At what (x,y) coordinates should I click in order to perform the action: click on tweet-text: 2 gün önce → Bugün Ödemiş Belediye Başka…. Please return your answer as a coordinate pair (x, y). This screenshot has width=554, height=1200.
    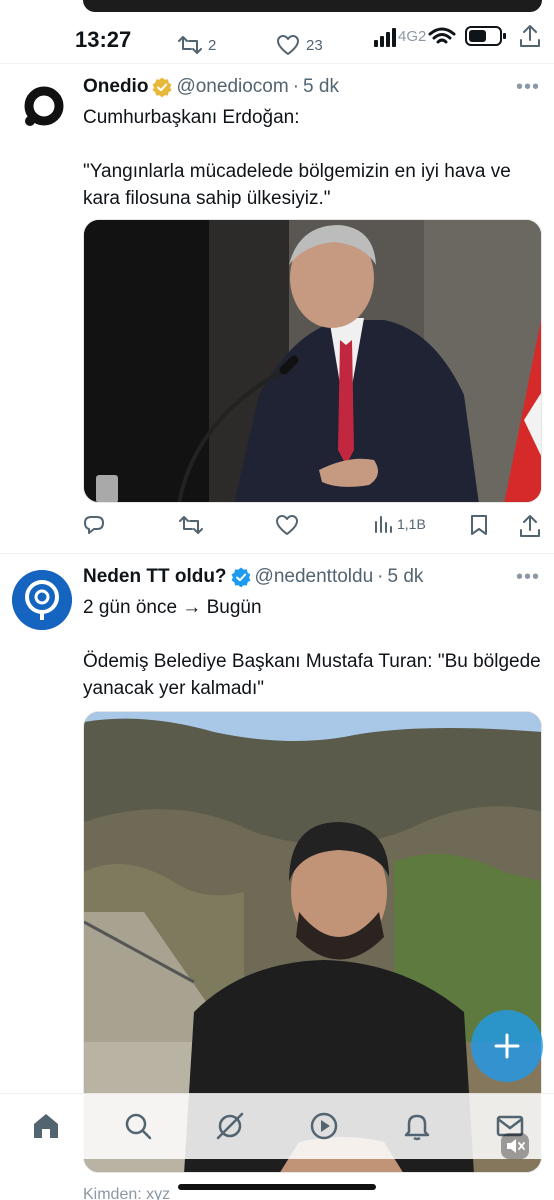
    Looking at the image, I should click on (314, 648).